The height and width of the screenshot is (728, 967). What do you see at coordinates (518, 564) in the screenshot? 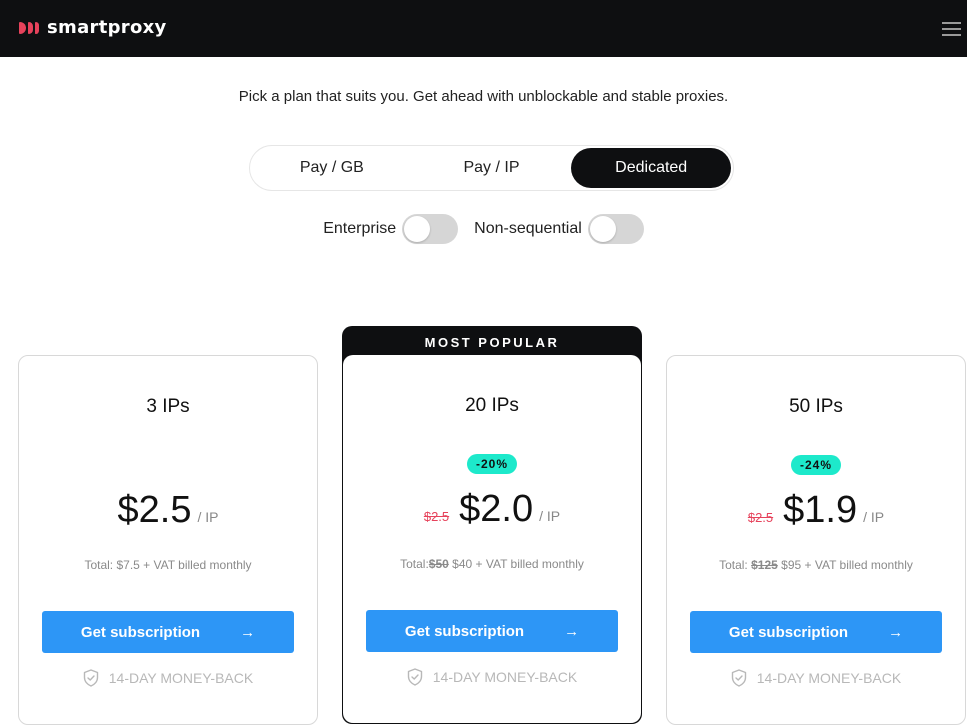
I see `total-amount: $40 + VAT billed monthly` at bounding box center [518, 564].